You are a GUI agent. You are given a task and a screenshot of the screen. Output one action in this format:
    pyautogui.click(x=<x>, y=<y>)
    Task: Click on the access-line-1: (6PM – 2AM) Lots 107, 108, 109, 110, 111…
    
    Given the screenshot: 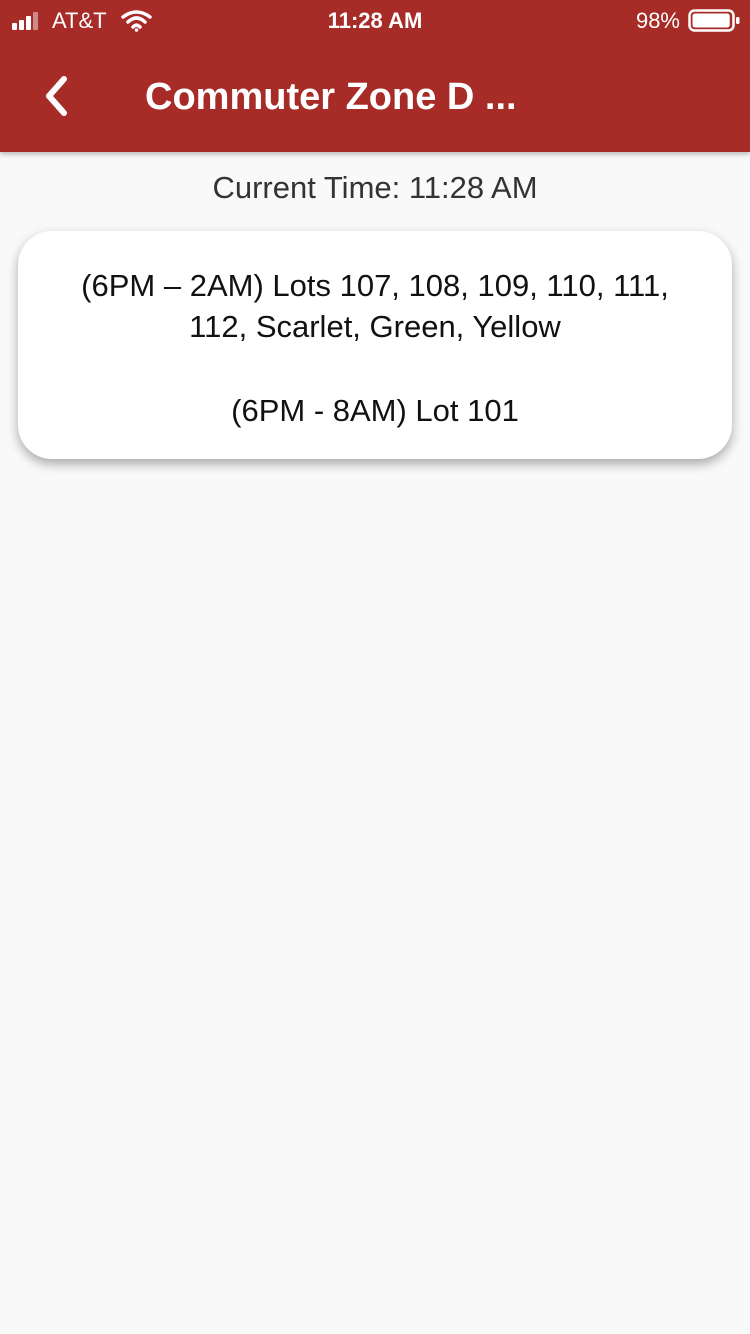 What is the action you would take?
    pyautogui.click(x=375, y=285)
    